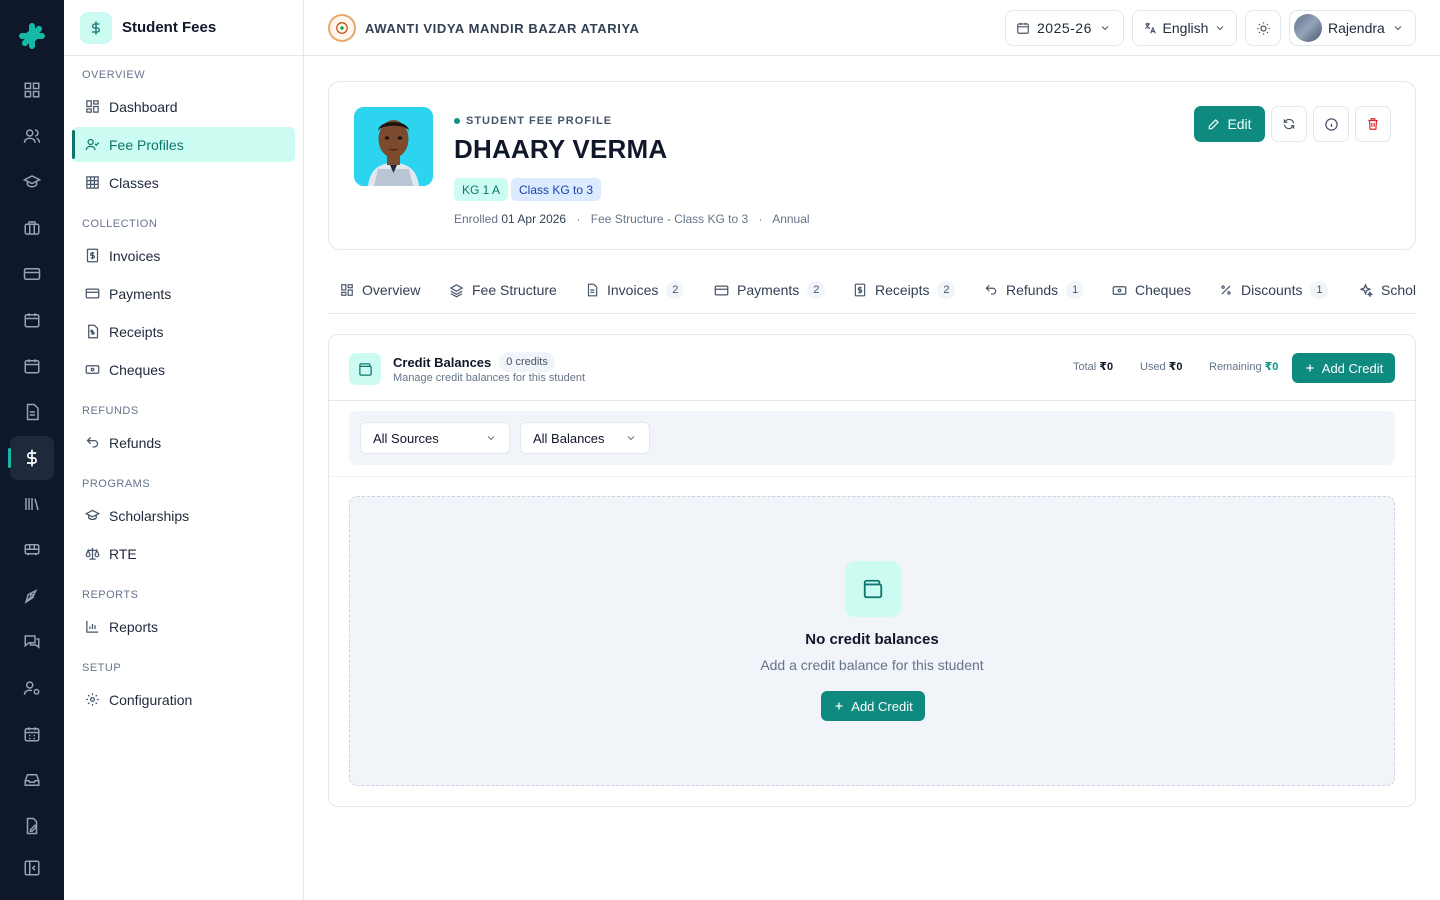 The image size is (1440, 900). Describe the element at coordinates (92, 443) in the screenshot. I see `undo-icon` at that location.